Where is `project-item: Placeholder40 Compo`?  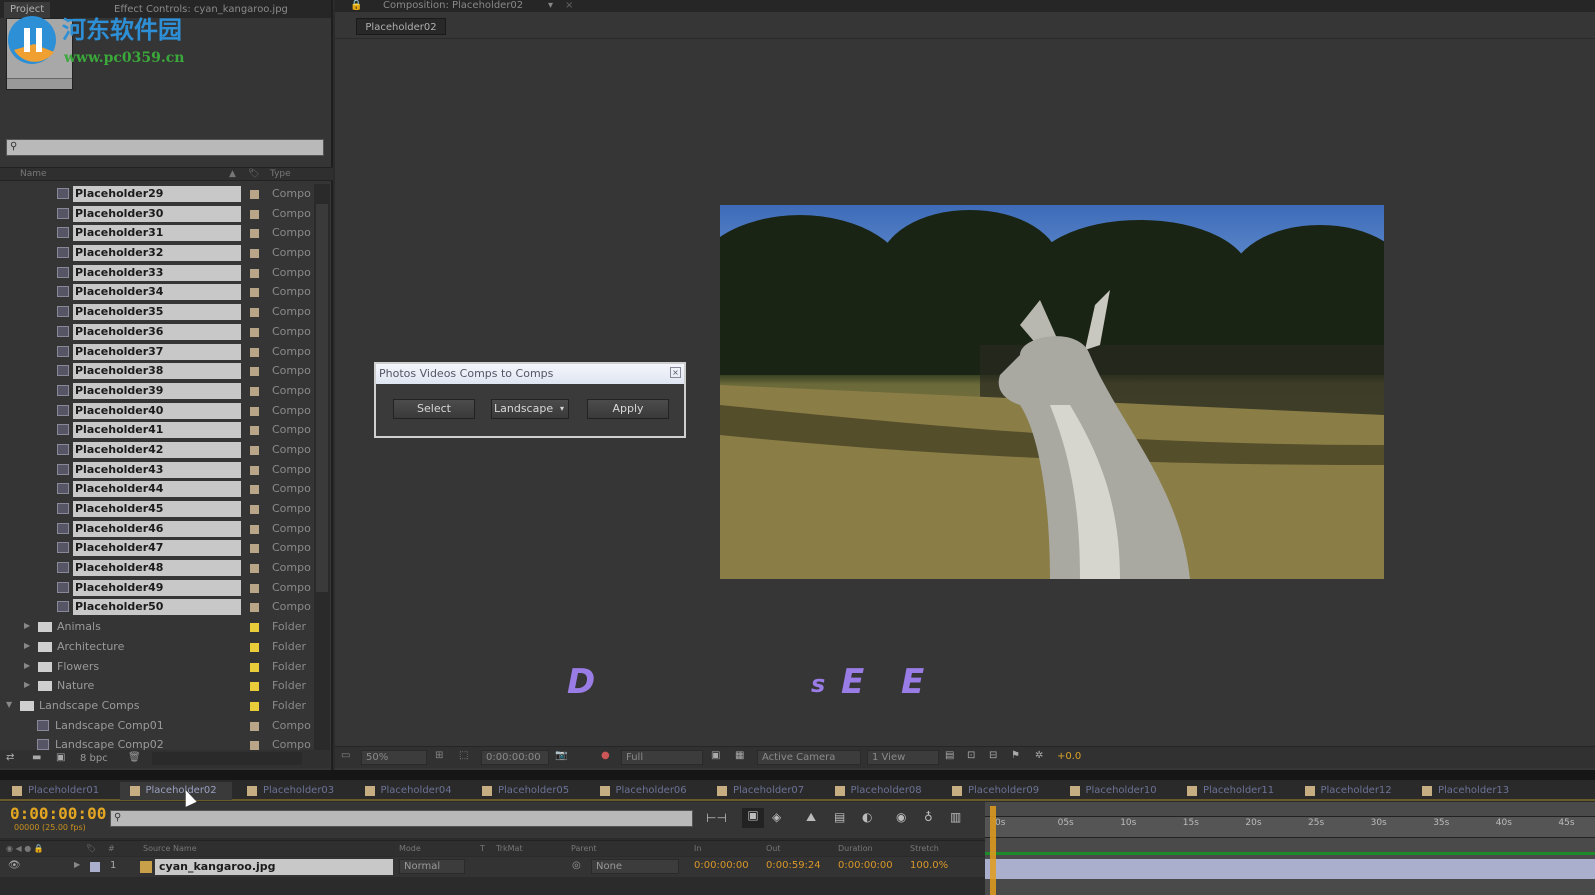
project-item: Placeholder40 Compo is located at coordinates (157, 411).